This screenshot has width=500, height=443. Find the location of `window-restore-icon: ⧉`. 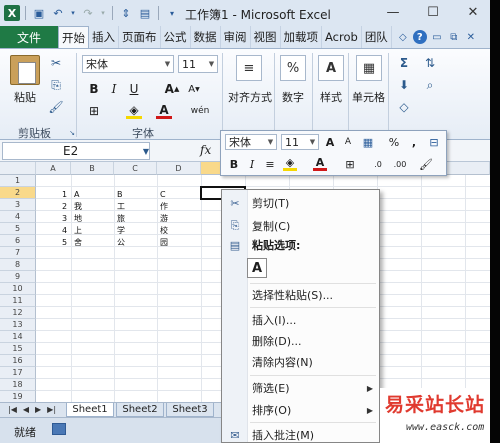

window-restore-icon: ⧉ is located at coordinates (454, 37).